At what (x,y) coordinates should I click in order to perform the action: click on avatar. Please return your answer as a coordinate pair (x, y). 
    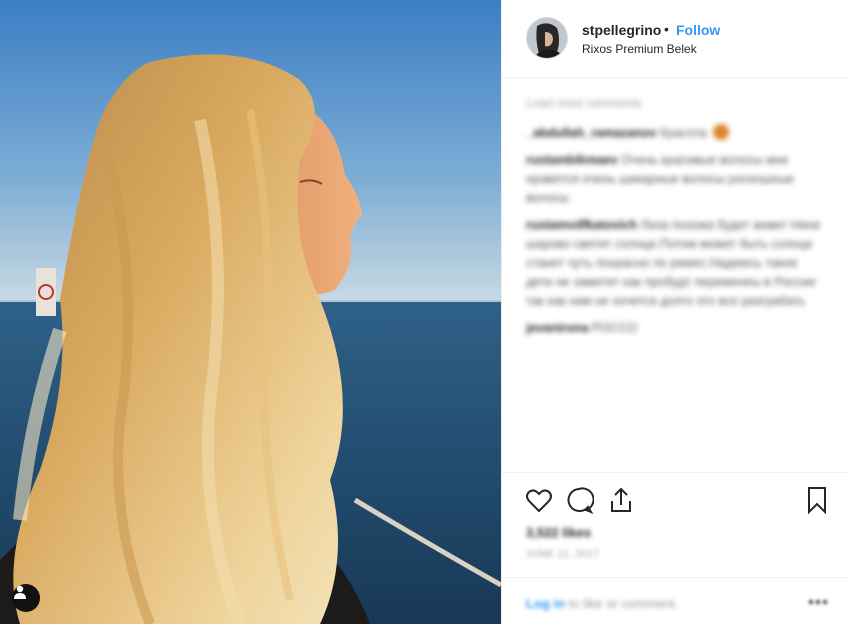
    Looking at the image, I should click on (547, 38).